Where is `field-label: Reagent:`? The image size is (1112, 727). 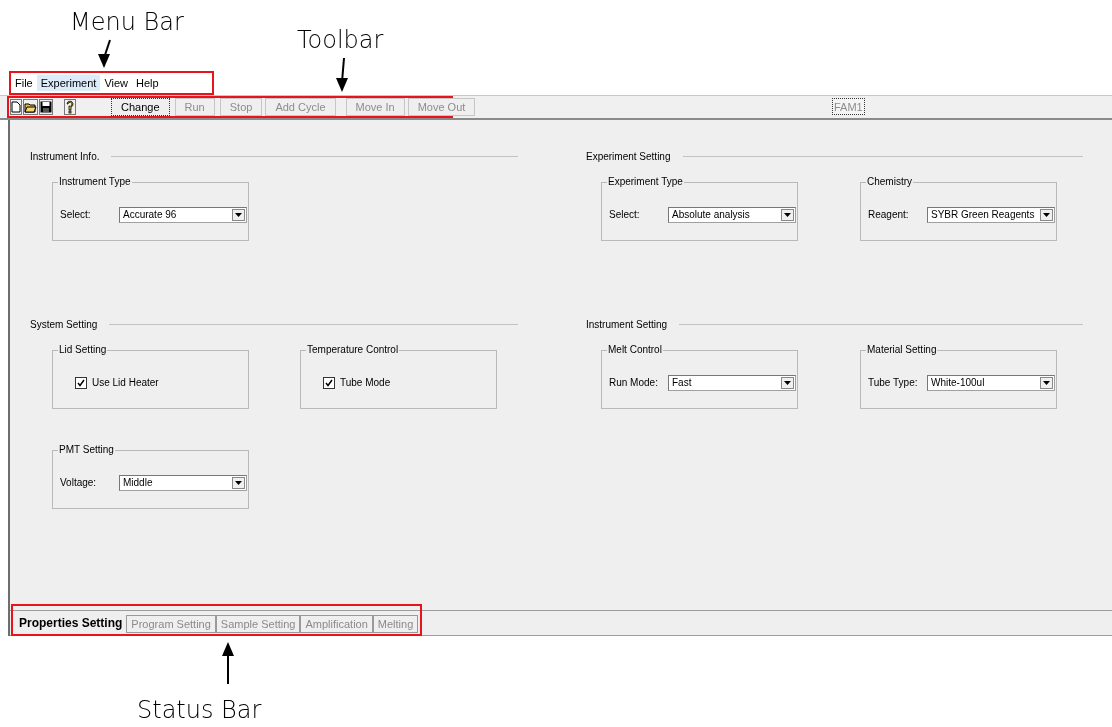
field-label: Reagent: is located at coordinates (889, 214).